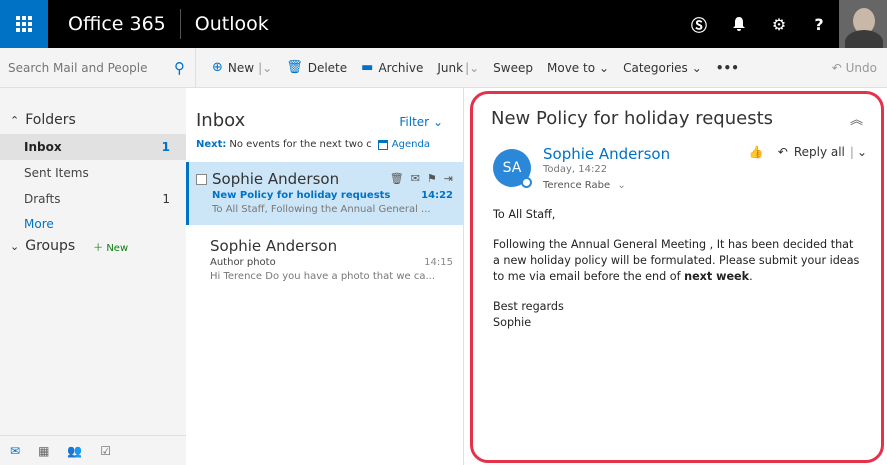 This screenshot has width=887, height=465. I want to click on recipient-name: Terence Rabe, so click(577, 185).